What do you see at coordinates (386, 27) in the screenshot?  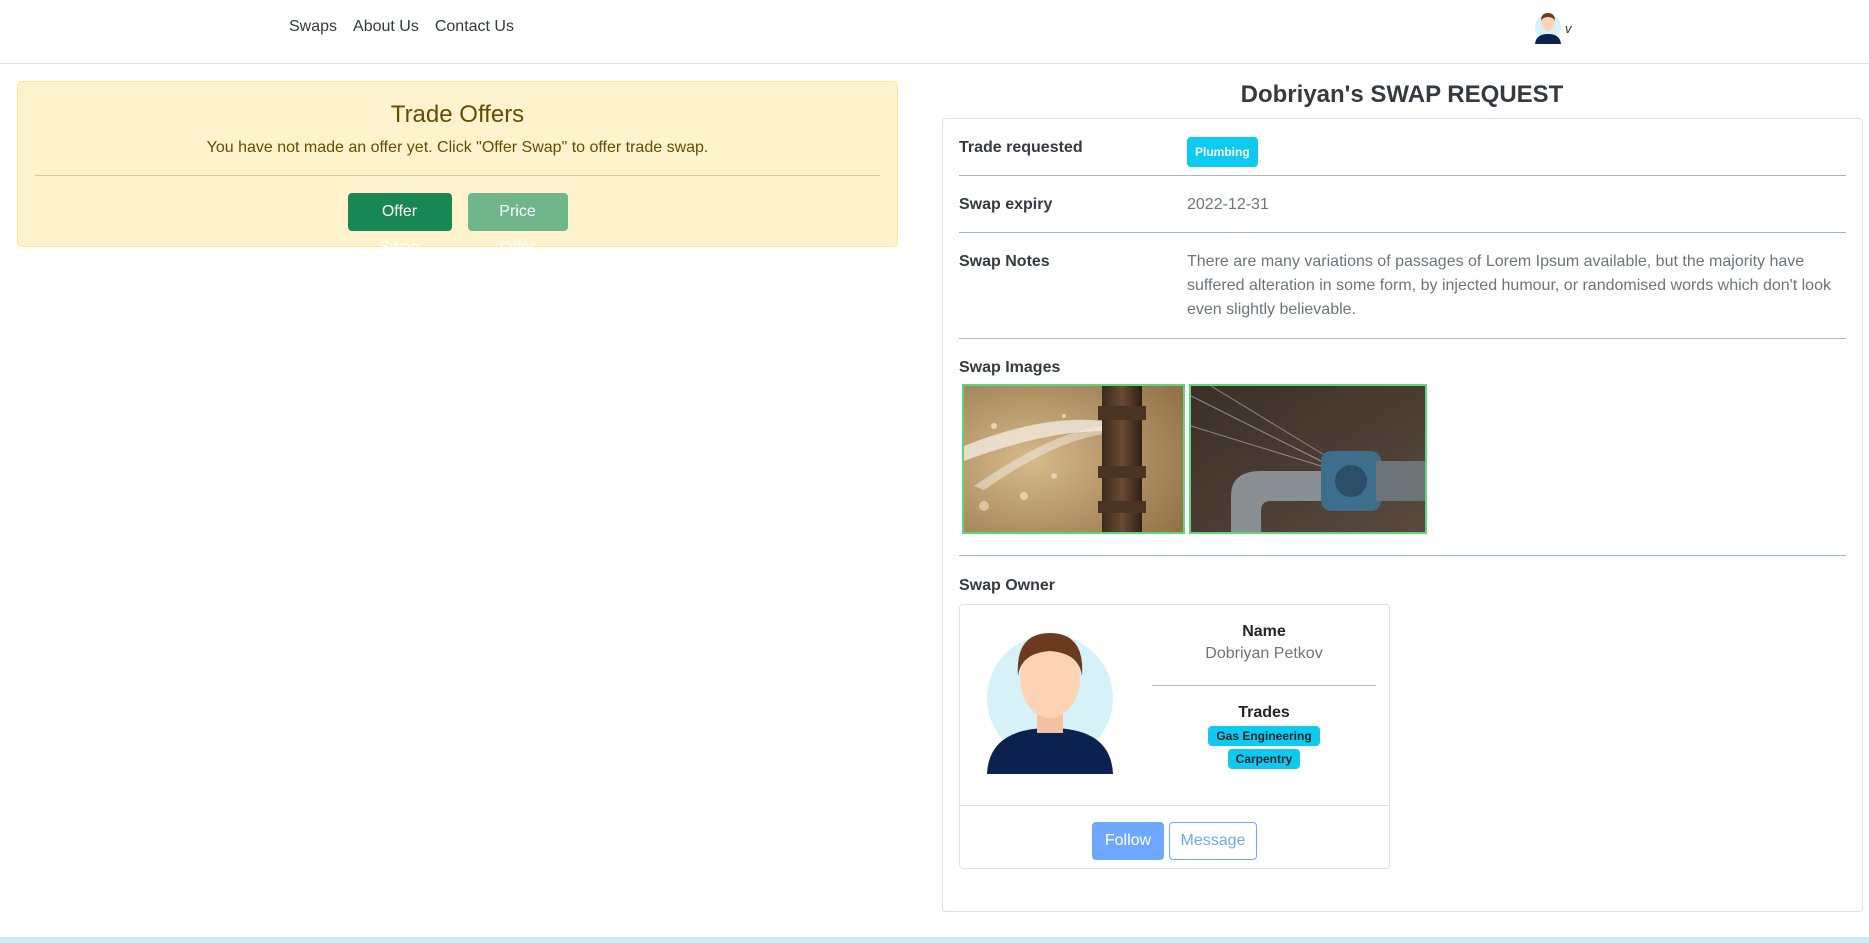 I see `nav-link-about-us: About Us` at bounding box center [386, 27].